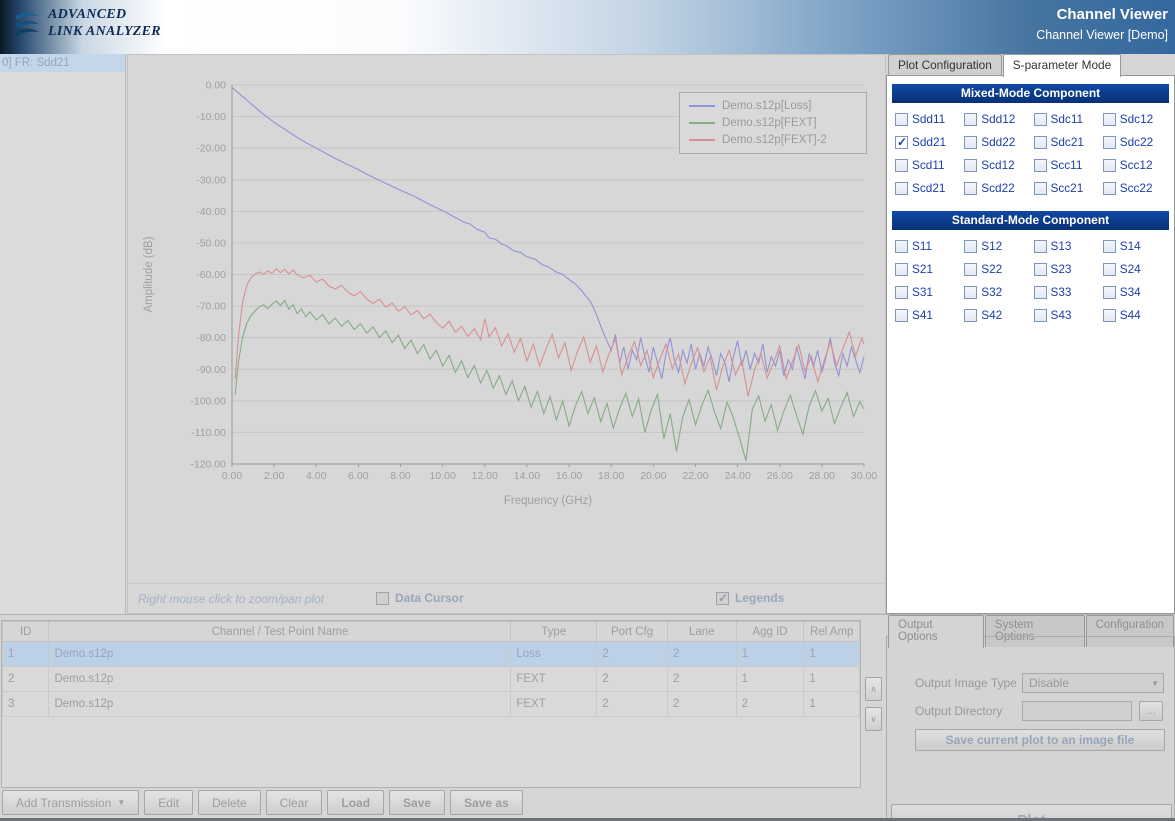  I want to click on output-directory-input, so click(1077, 711).